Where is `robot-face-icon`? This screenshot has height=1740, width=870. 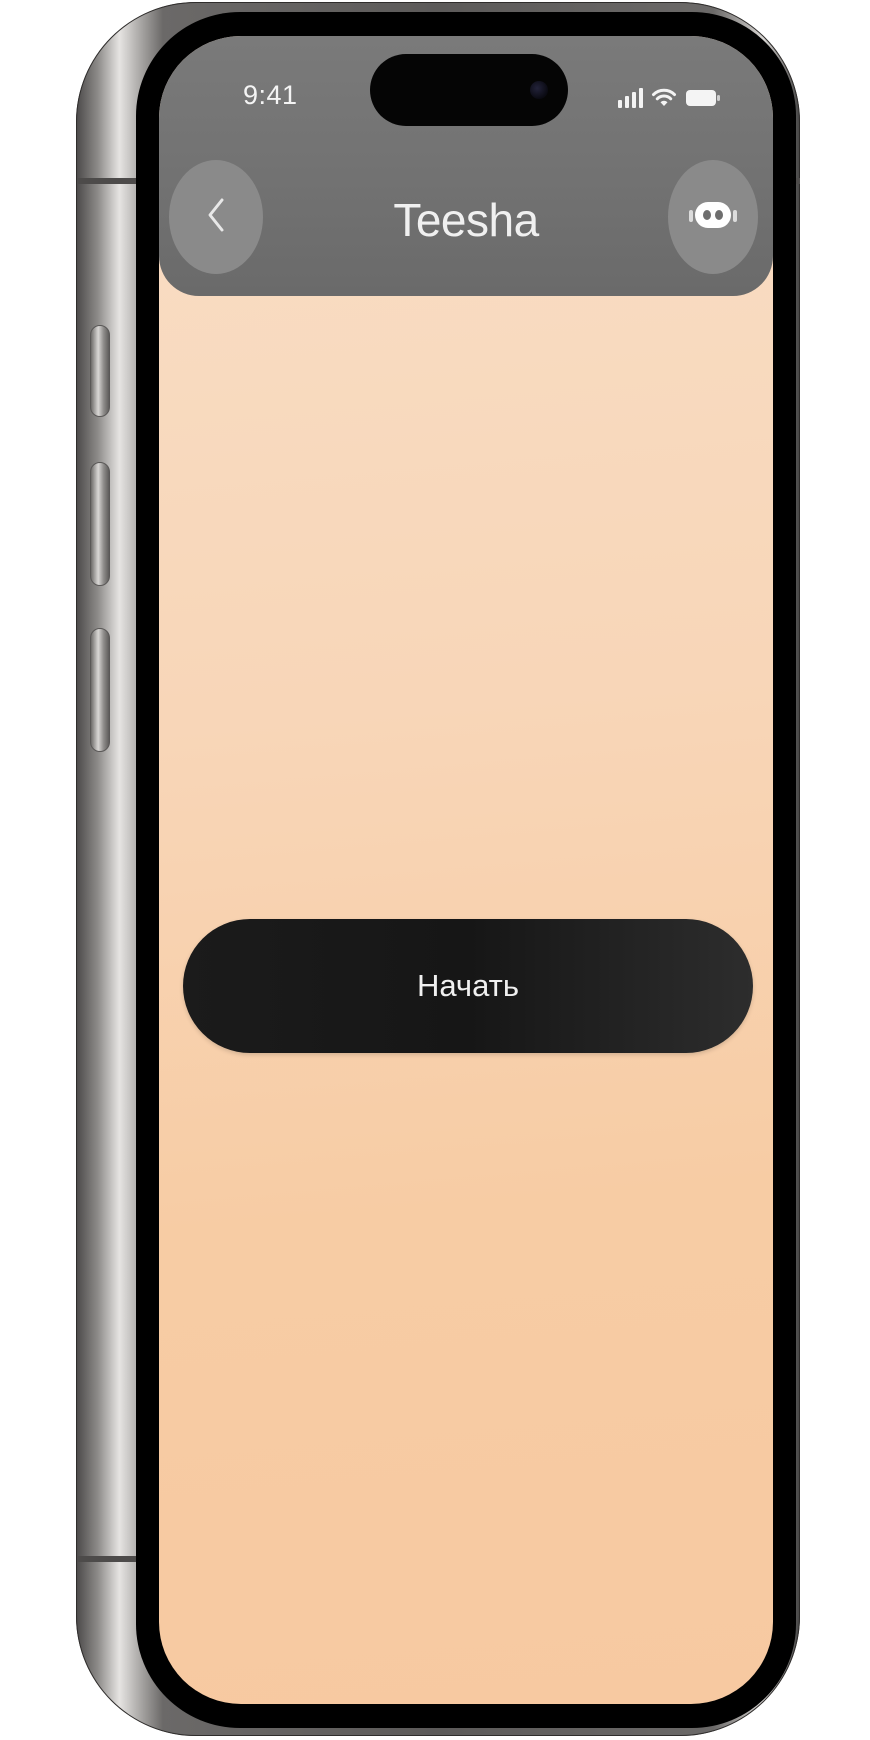 robot-face-icon is located at coordinates (713, 217).